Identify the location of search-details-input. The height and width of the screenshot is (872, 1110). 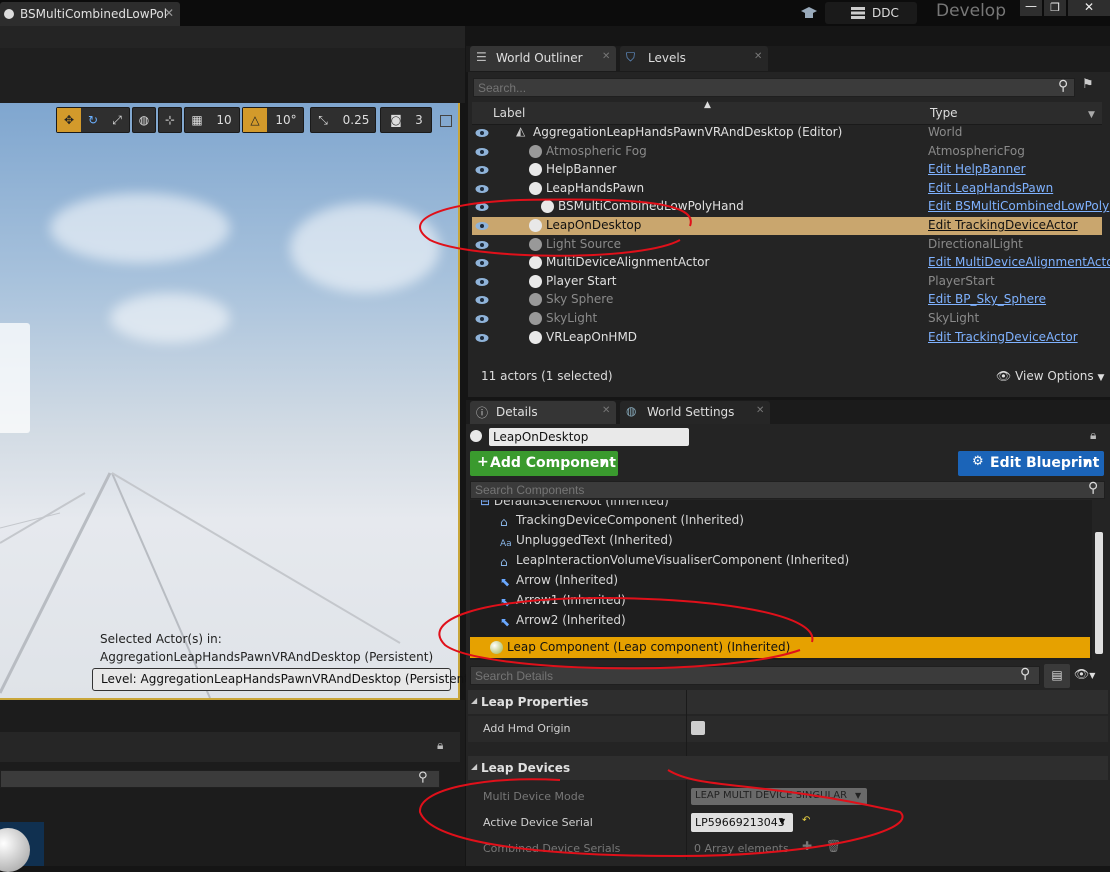
(755, 675).